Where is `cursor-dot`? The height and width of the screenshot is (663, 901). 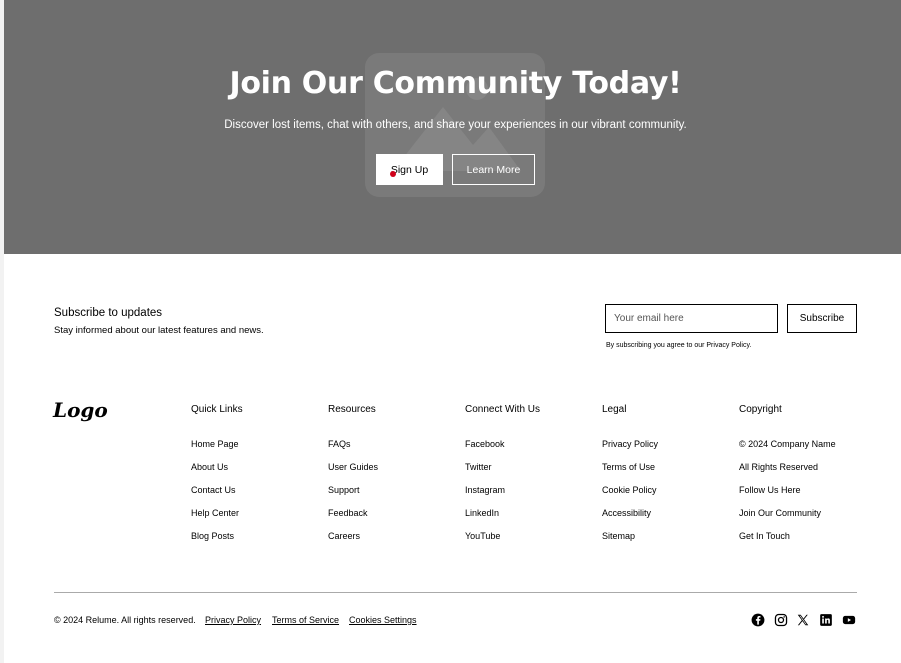
cursor-dot is located at coordinates (393, 174).